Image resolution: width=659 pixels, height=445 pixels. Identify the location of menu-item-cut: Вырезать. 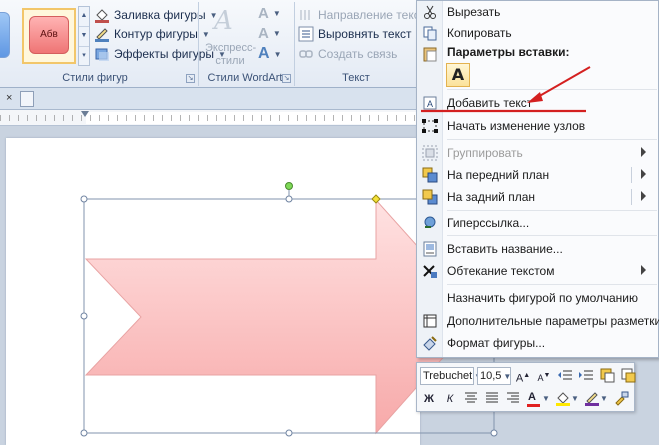
(537, 12).